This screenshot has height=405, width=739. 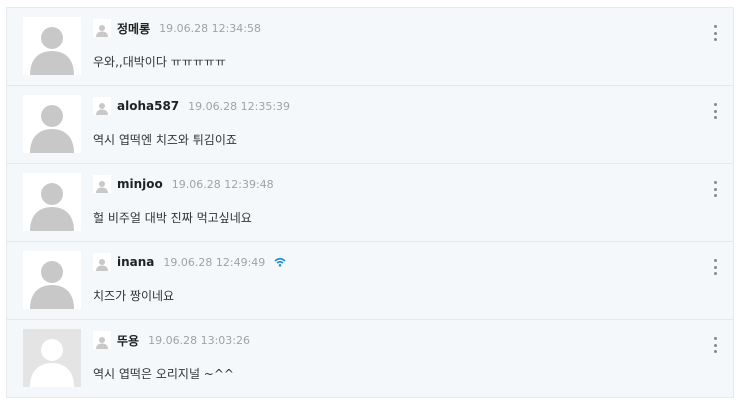 What do you see at coordinates (199, 340) in the screenshot?
I see `comment-date: 19.06.28 13:03:26` at bounding box center [199, 340].